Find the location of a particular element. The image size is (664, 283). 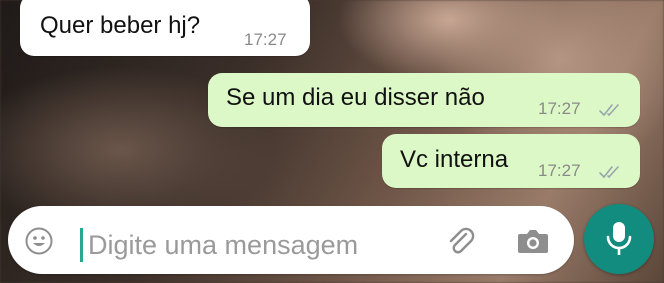

microphone-icon is located at coordinates (619, 238).